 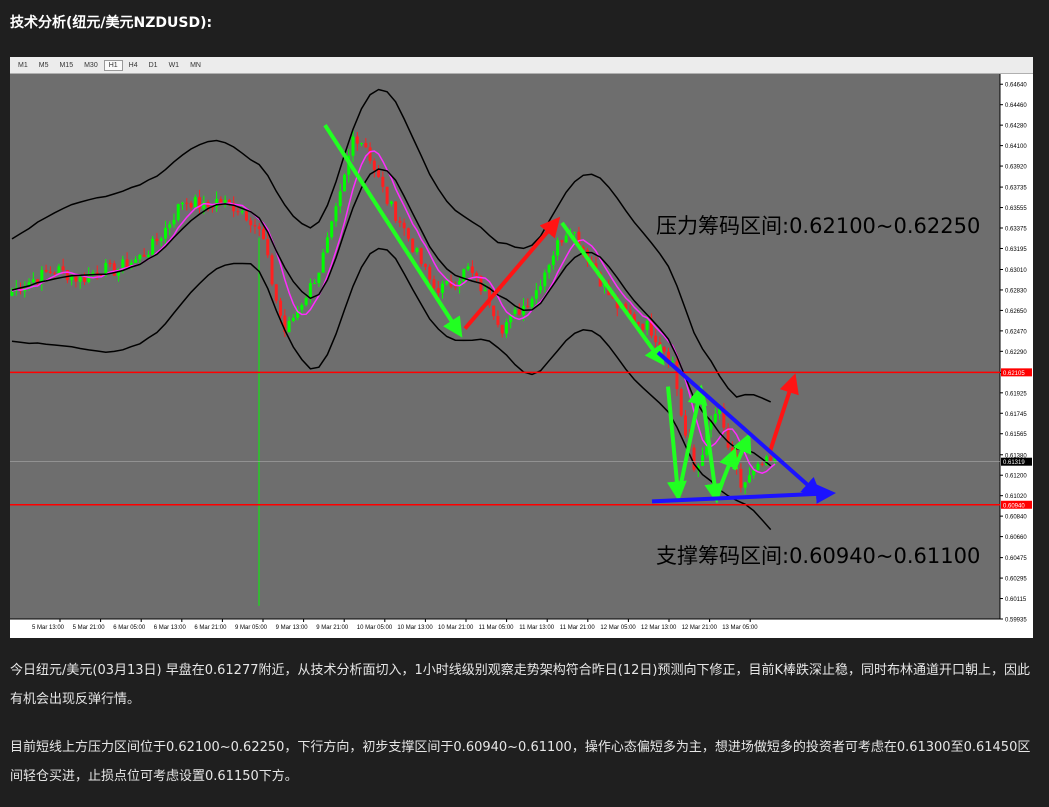 I want to click on y-tick-label: 0.63555, so click(x=1016, y=209).